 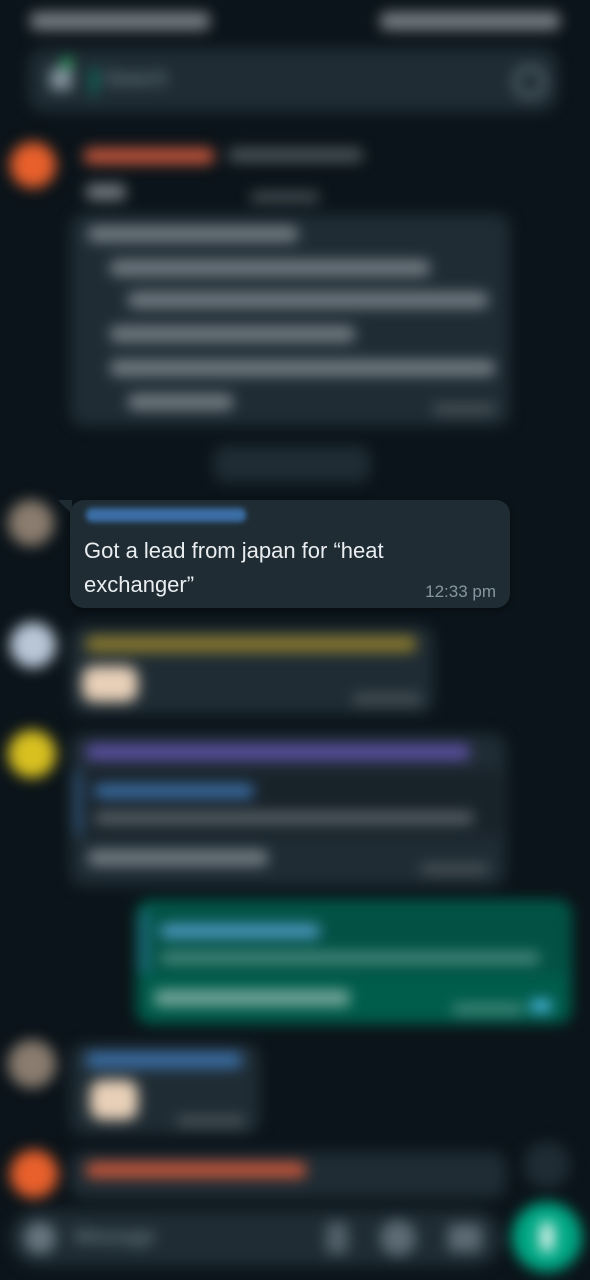 What do you see at coordinates (295, 22) in the screenshot?
I see `status-bar` at bounding box center [295, 22].